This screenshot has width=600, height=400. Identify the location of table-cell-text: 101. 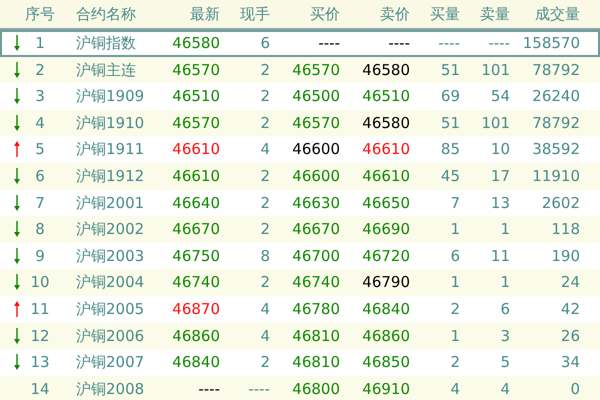
(495, 70).